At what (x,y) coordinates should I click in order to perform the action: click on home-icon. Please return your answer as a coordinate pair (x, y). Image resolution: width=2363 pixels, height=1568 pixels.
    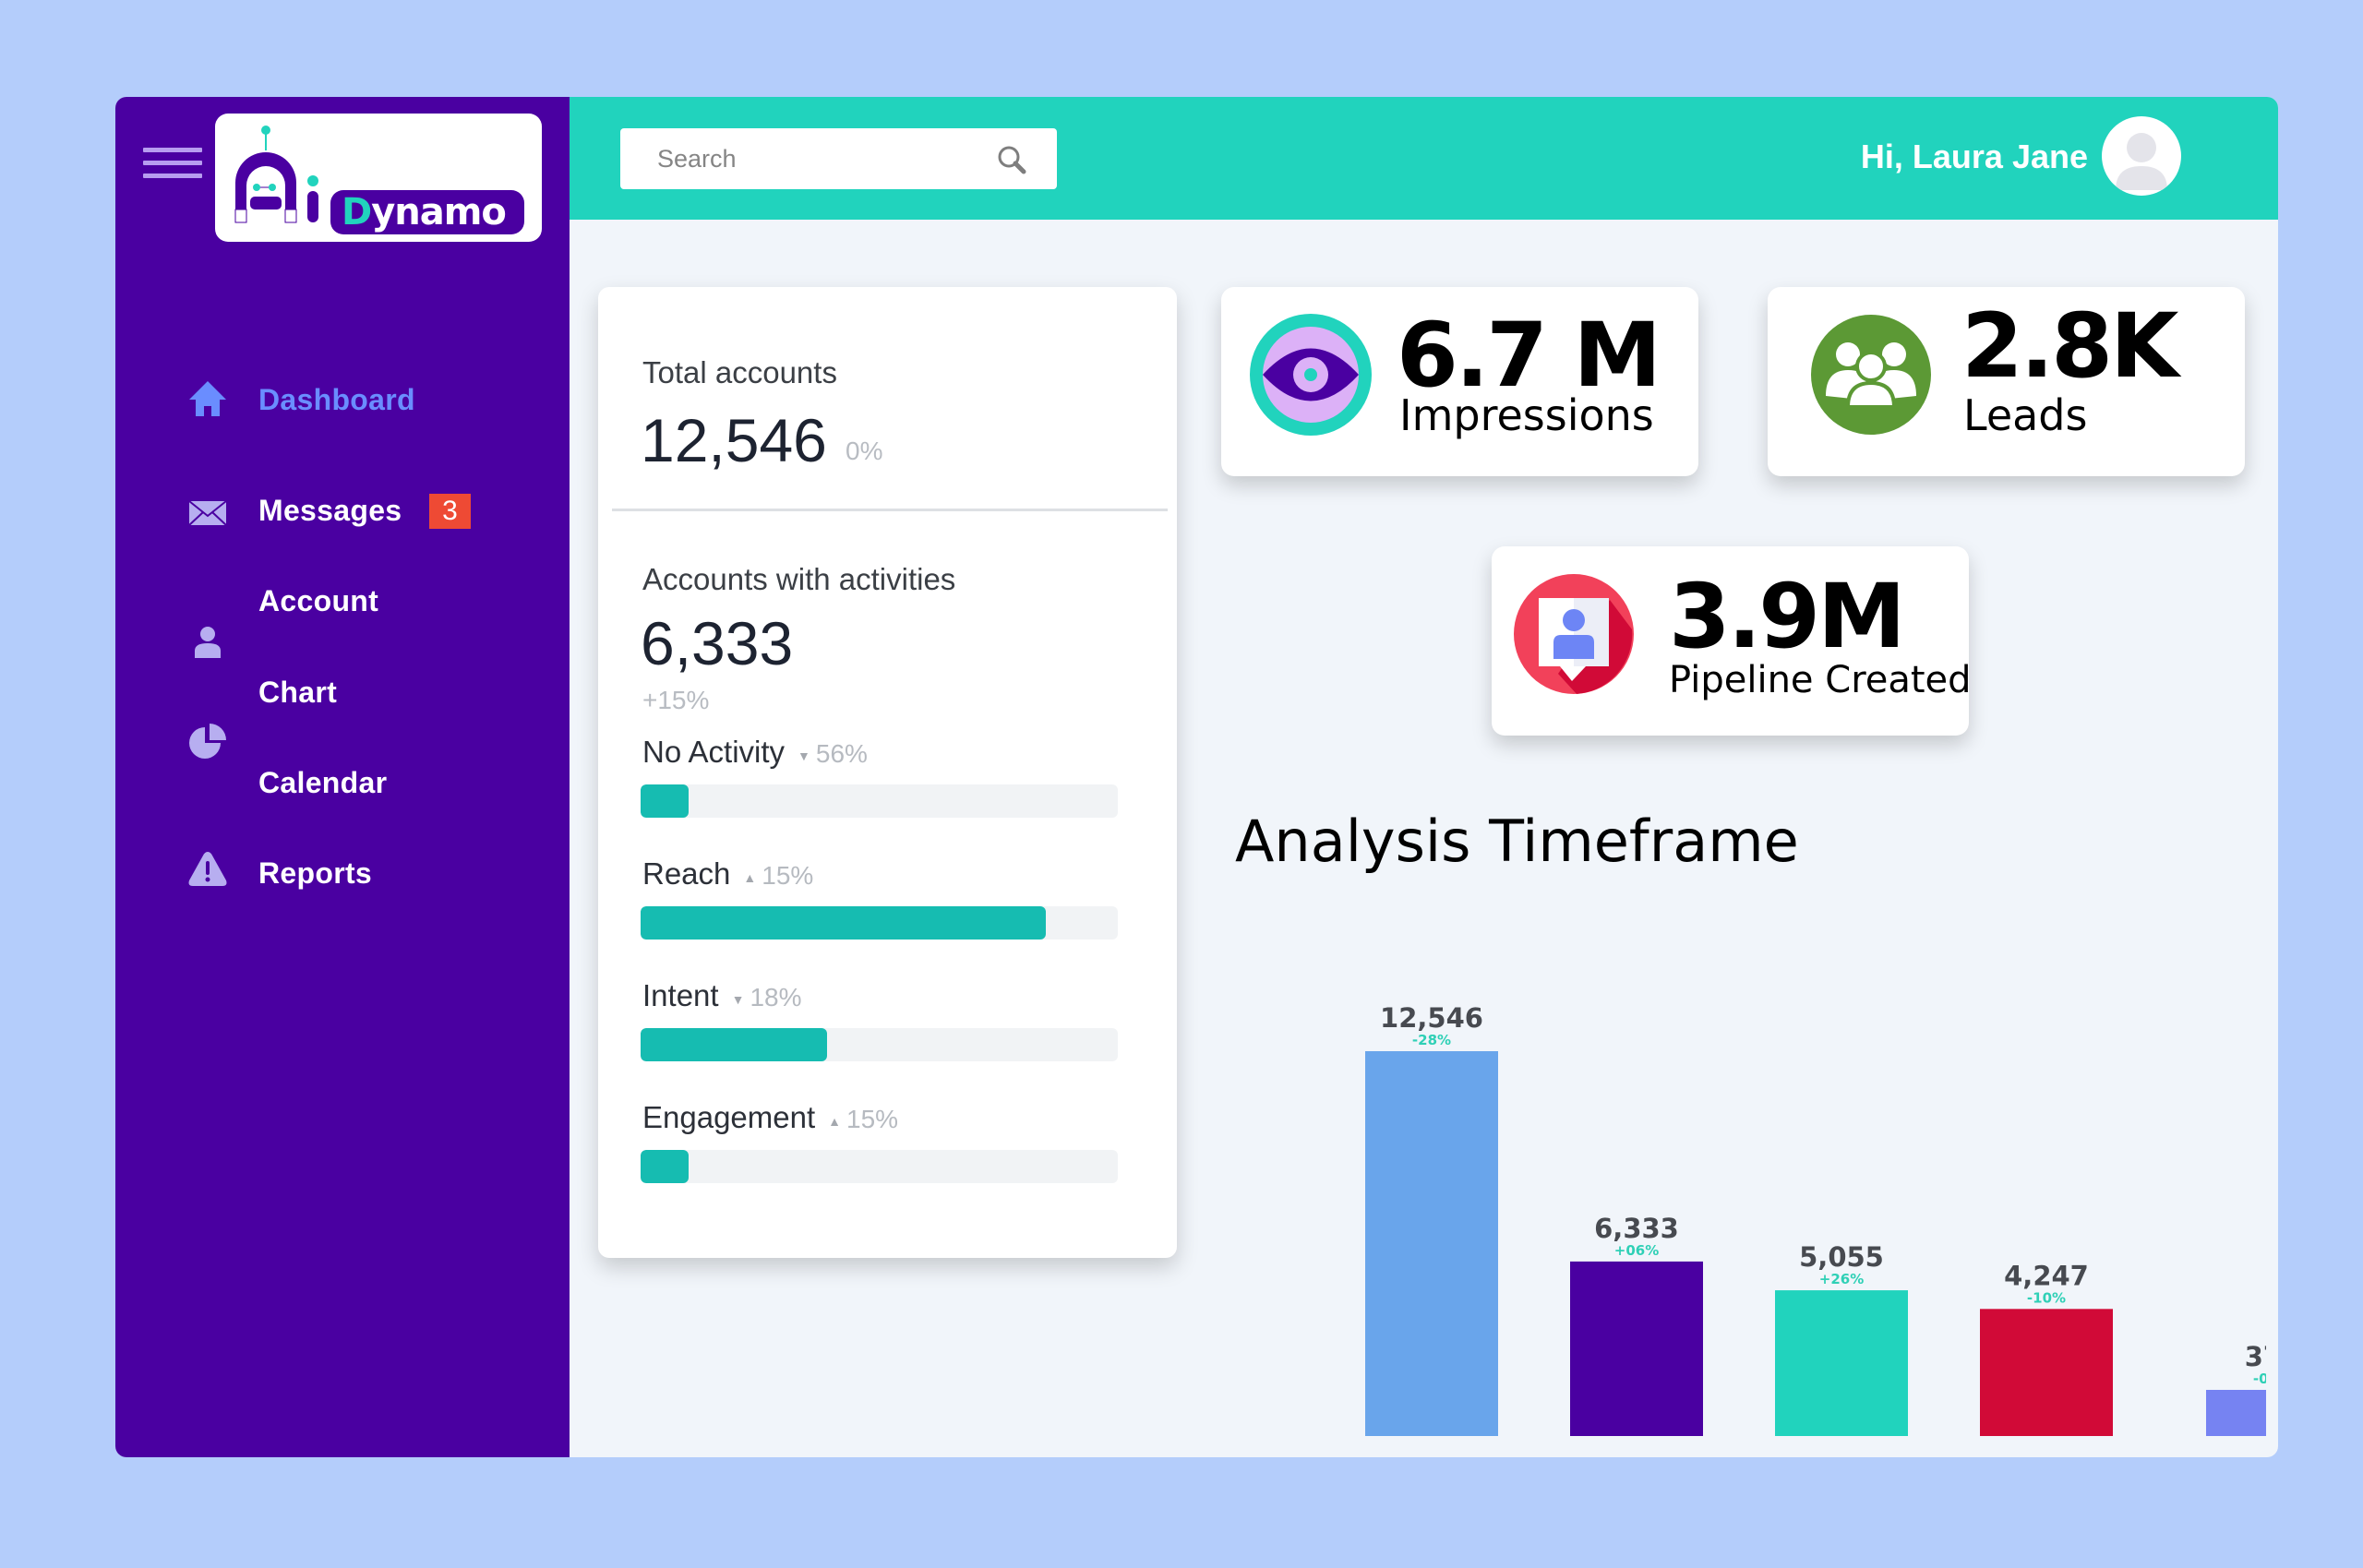
    Looking at the image, I should click on (208, 398).